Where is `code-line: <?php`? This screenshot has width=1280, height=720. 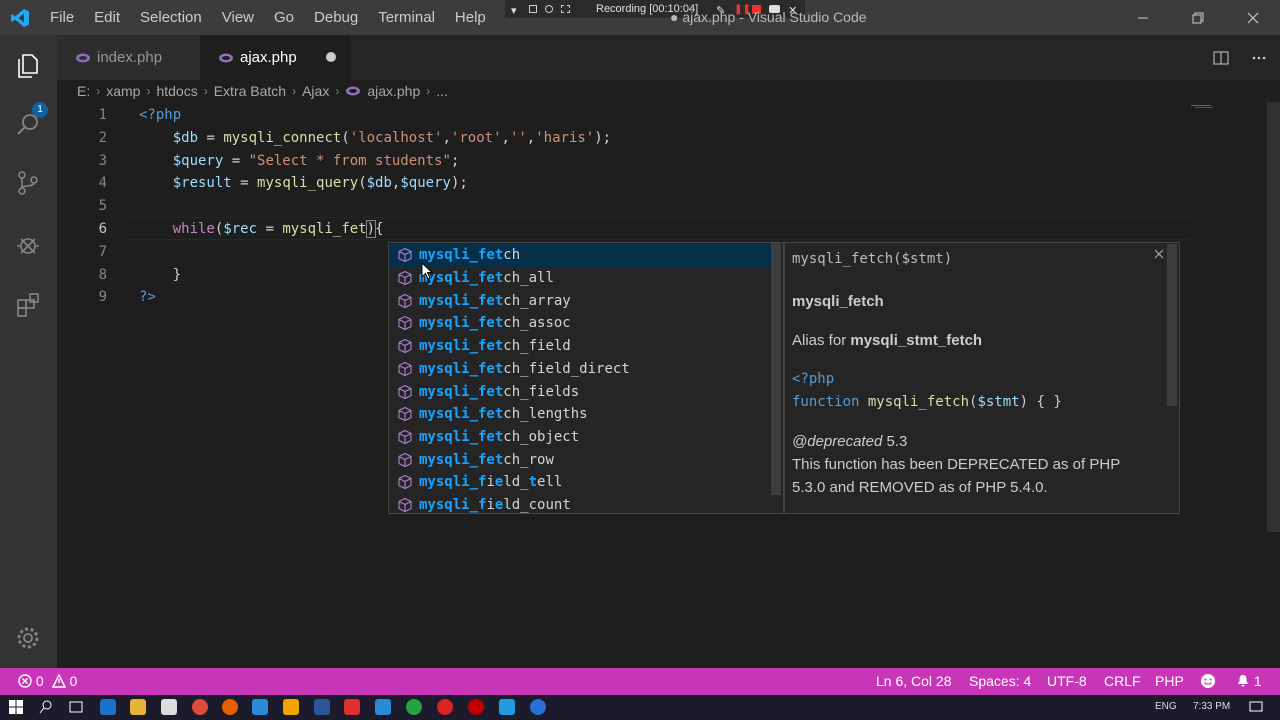
code-line: <?php is located at coordinates (160, 115).